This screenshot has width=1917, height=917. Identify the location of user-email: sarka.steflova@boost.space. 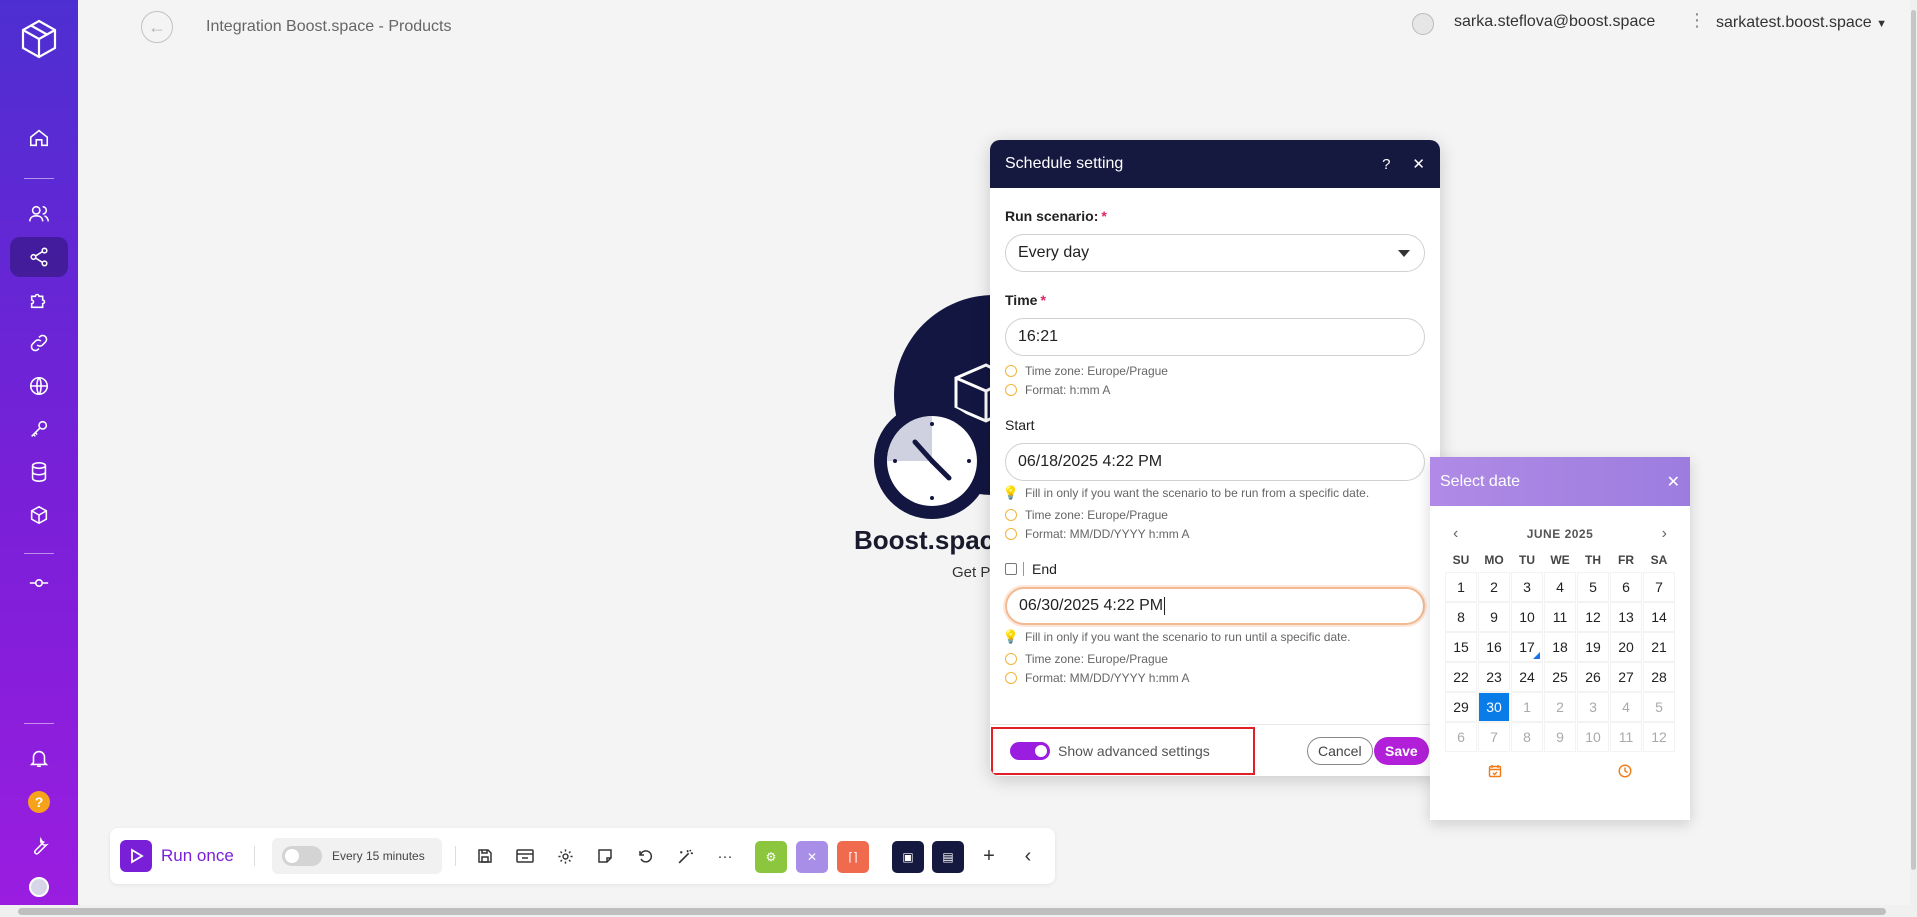
(1554, 22).